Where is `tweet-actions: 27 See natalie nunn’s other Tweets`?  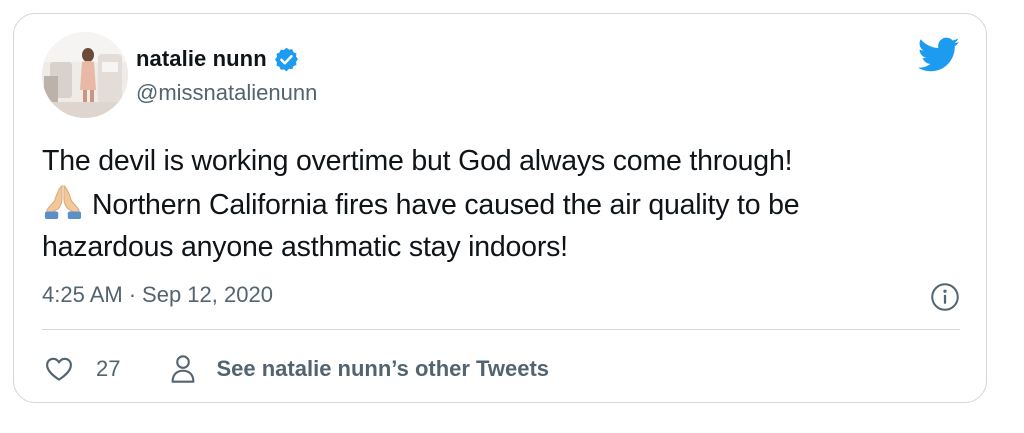
tweet-actions: 27 See natalie nunn’s other Tweets is located at coordinates (296, 369).